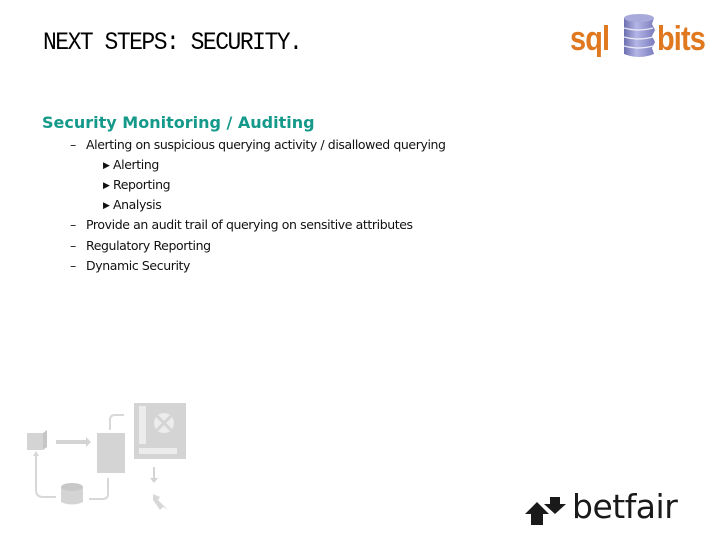 The image size is (720, 540). I want to click on sqlbits-logo-sql-text: sql, so click(590, 39).